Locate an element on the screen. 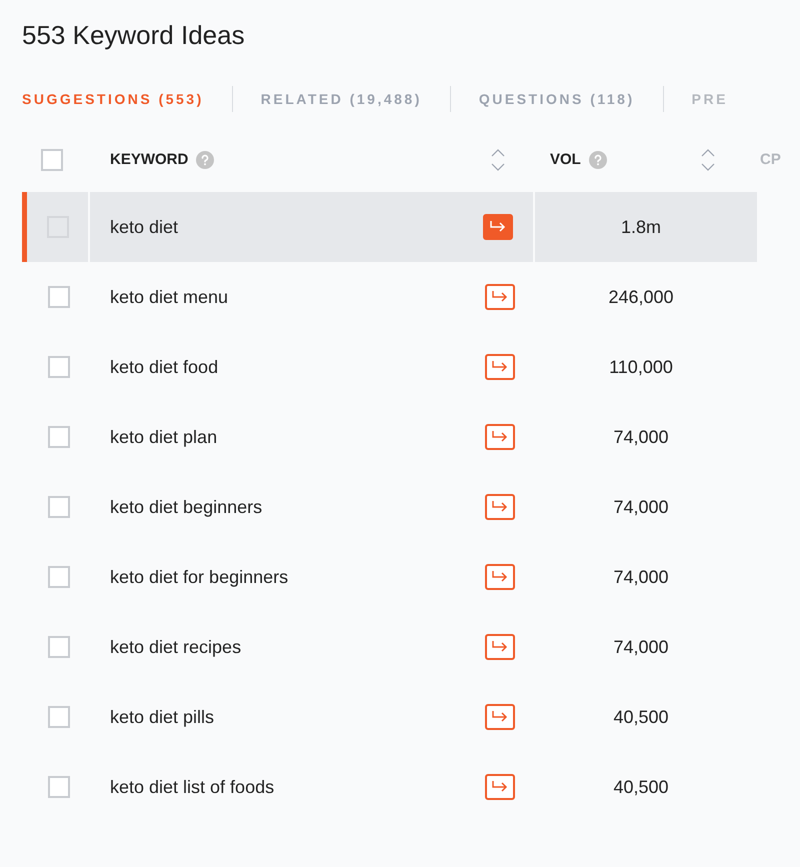 The image size is (800, 867). keyword-cell-text: keto diet pills is located at coordinates (162, 717).